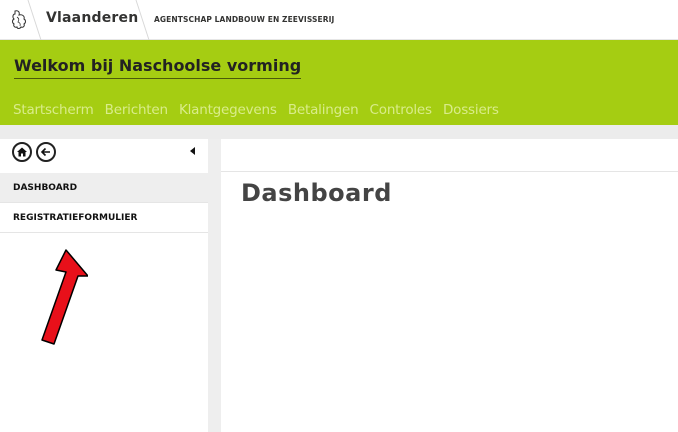 The height and width of the screenshot is (432, 678). I want to click on sidebar-divider-strip, so click(214, 285).